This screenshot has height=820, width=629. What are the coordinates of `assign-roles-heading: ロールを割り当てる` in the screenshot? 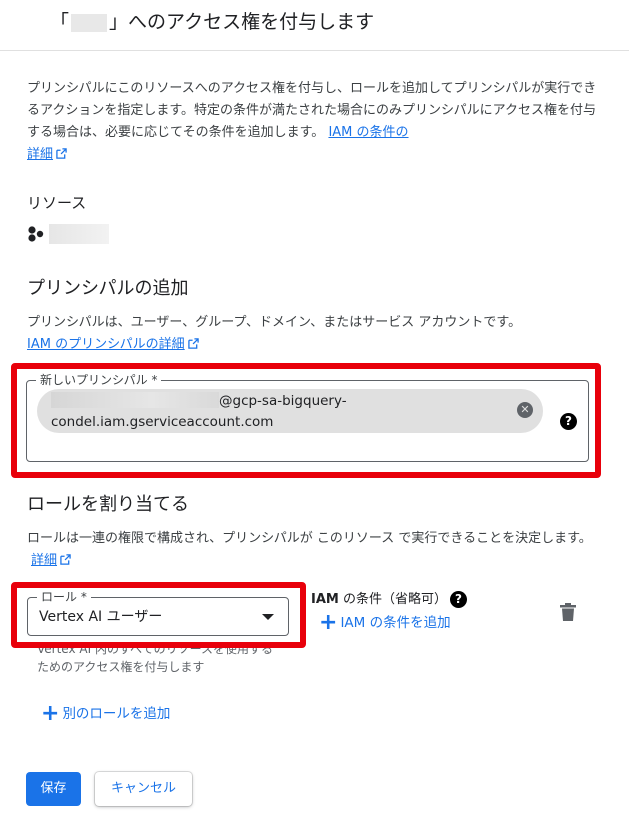 It's located at (108, 504).